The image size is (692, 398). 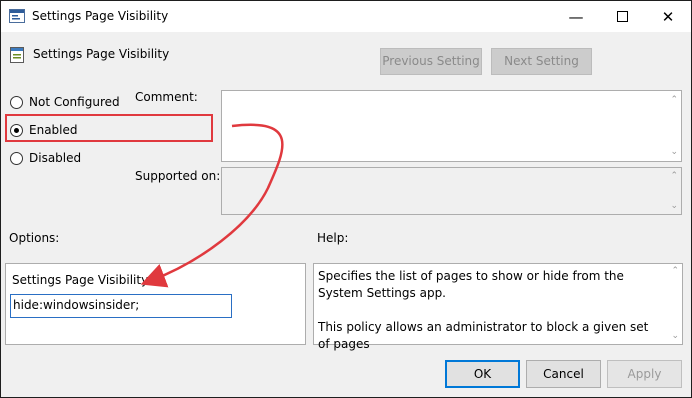 I want to click on radio-not-configured-circle, so click(x=16, y=102).